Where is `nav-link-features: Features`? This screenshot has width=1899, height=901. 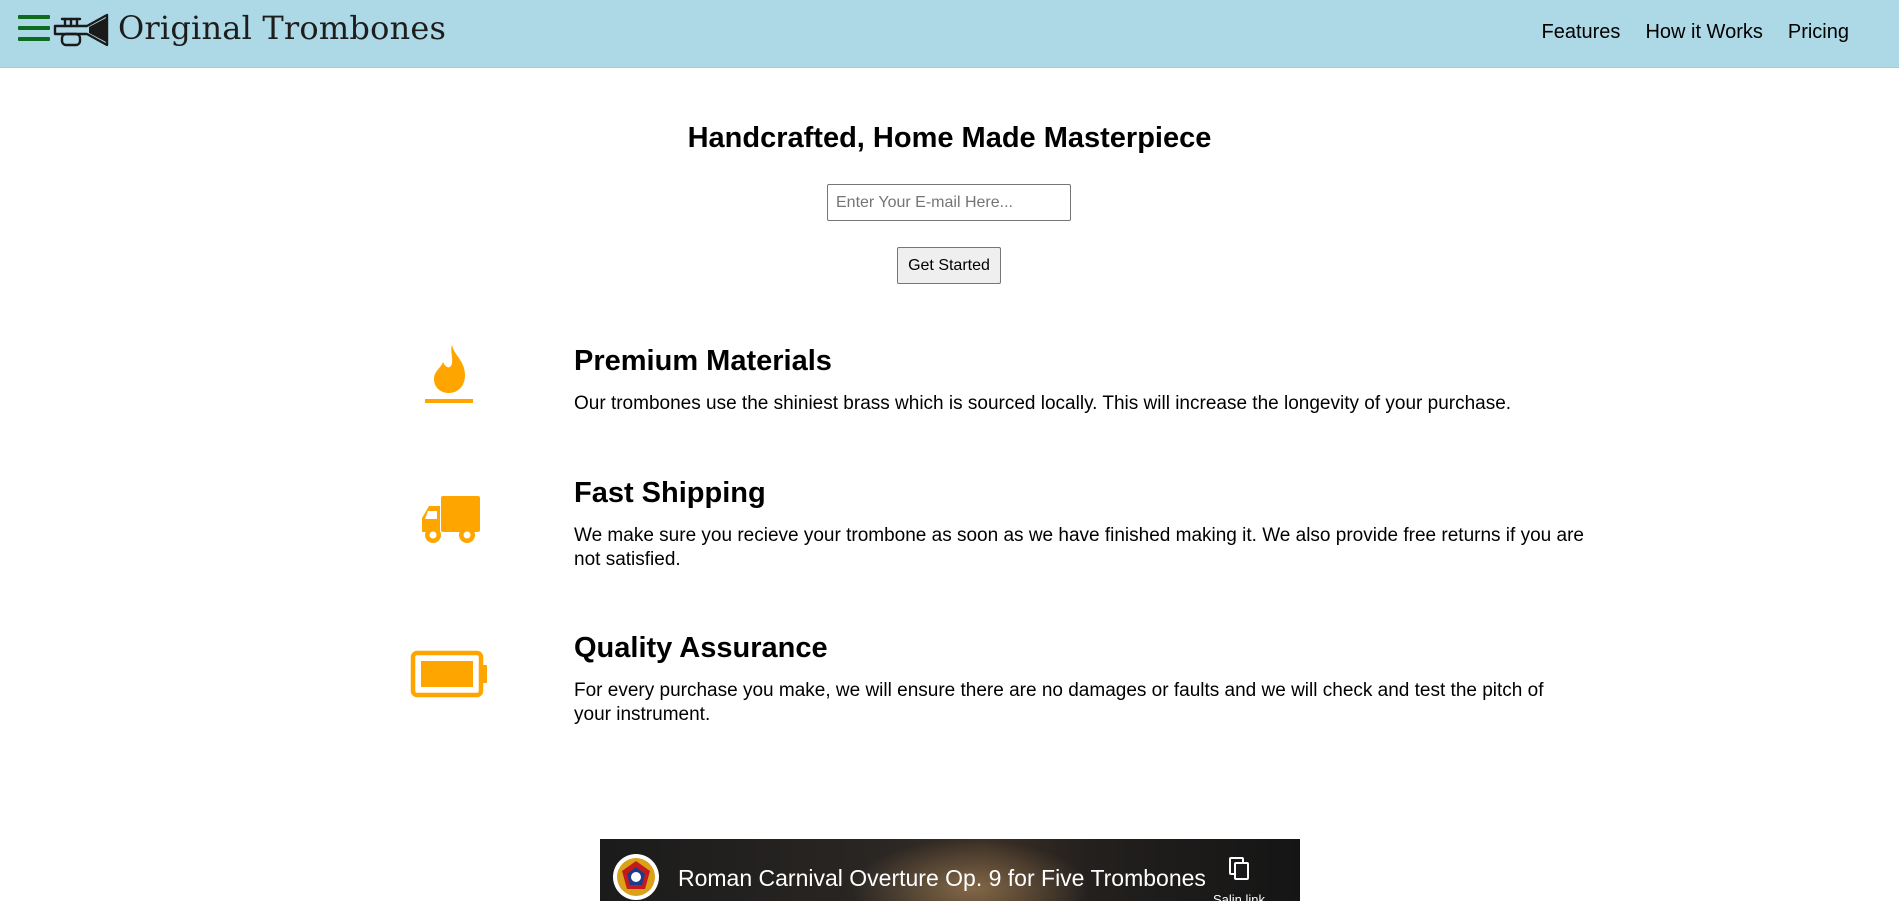
nav-link-features: Features is located at coordinates (1581, 32).